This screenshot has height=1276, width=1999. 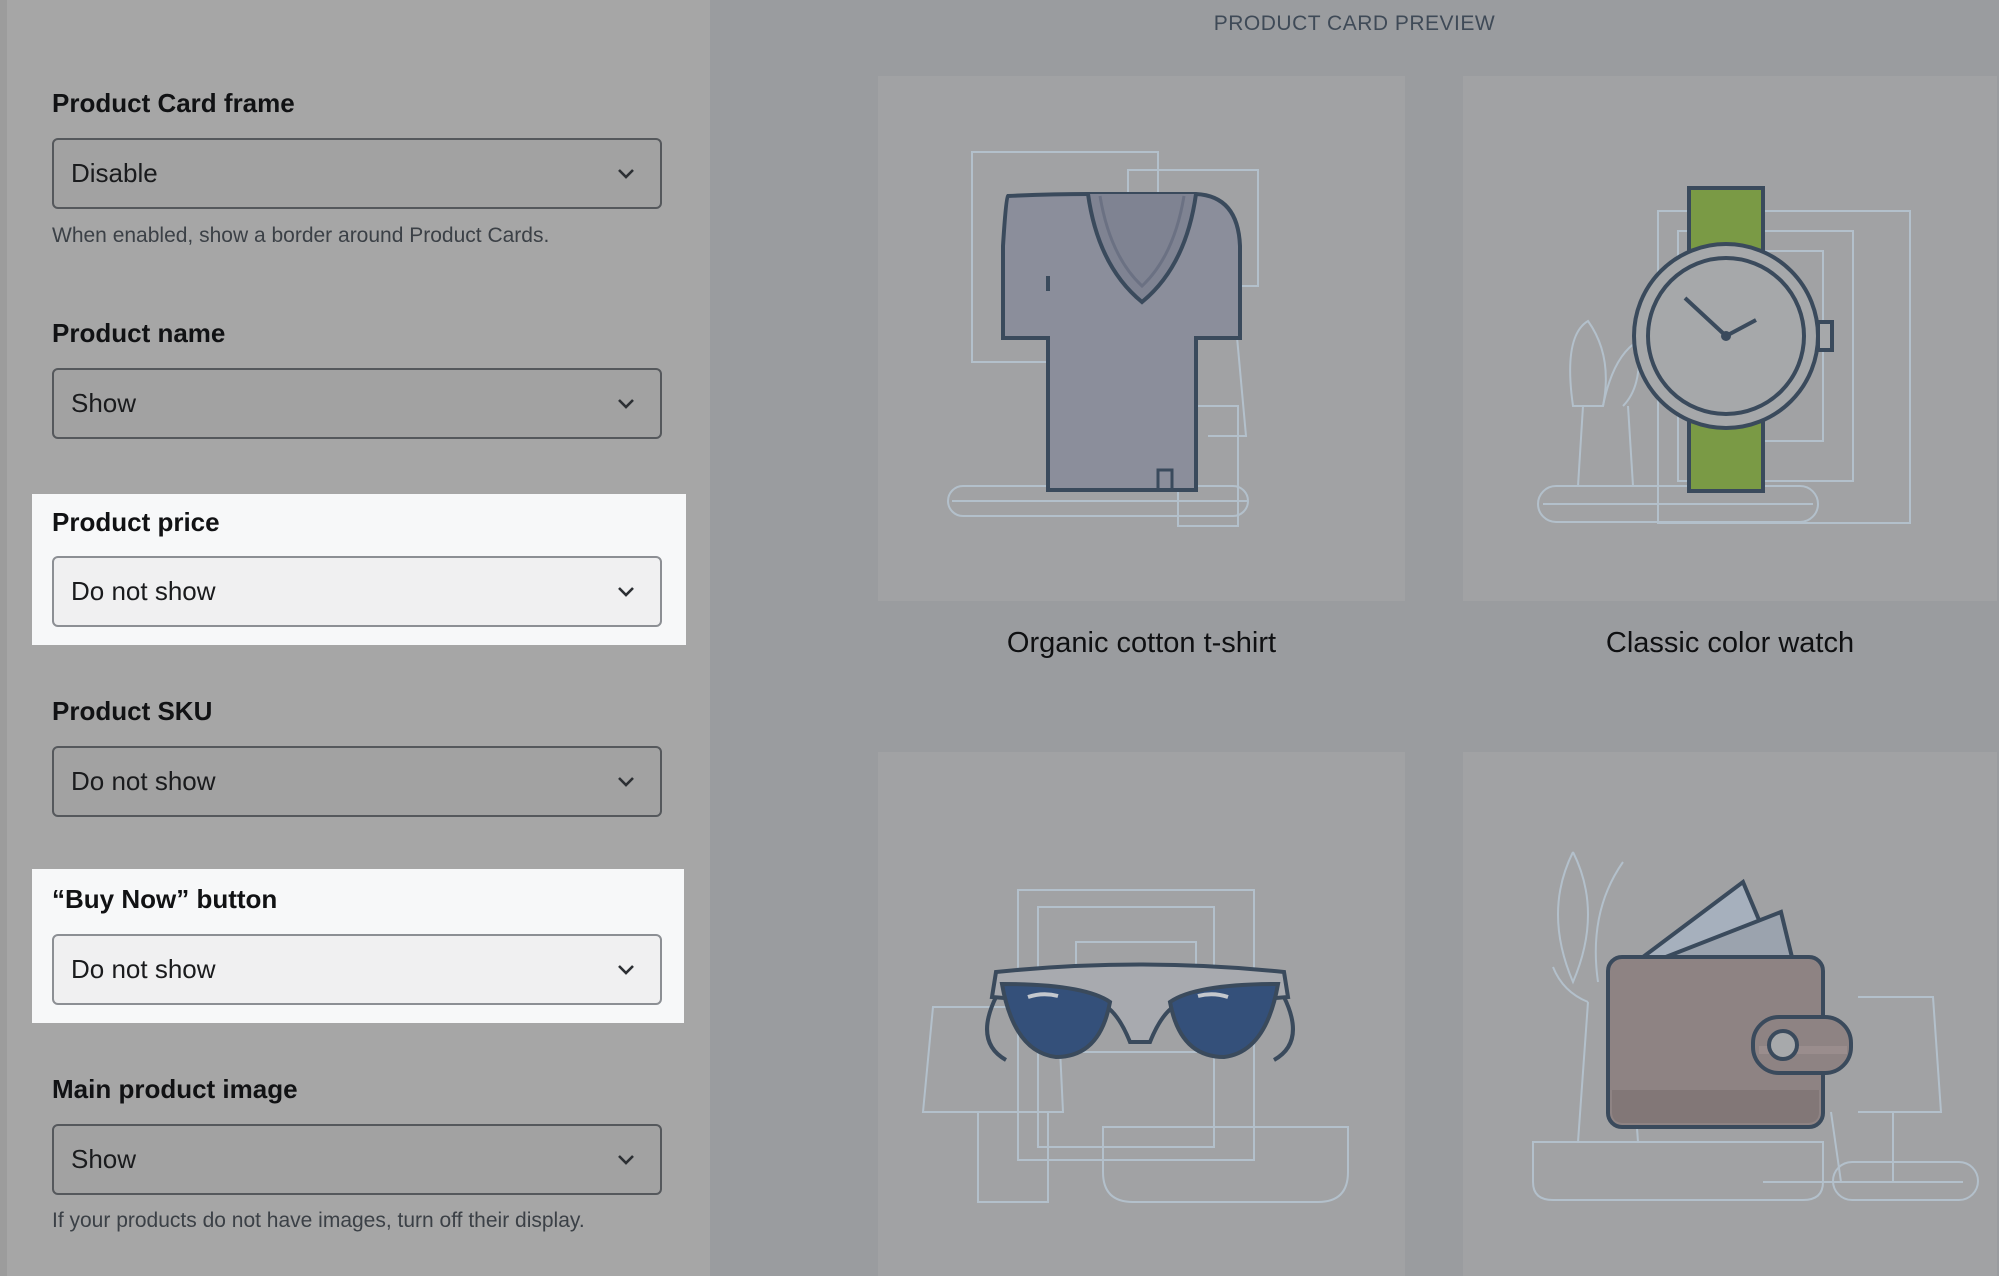 What do you see at coordinates (357, 591) in the screenshot?
I see `product-price-select: Do not show` at bounding box center [357, 591].